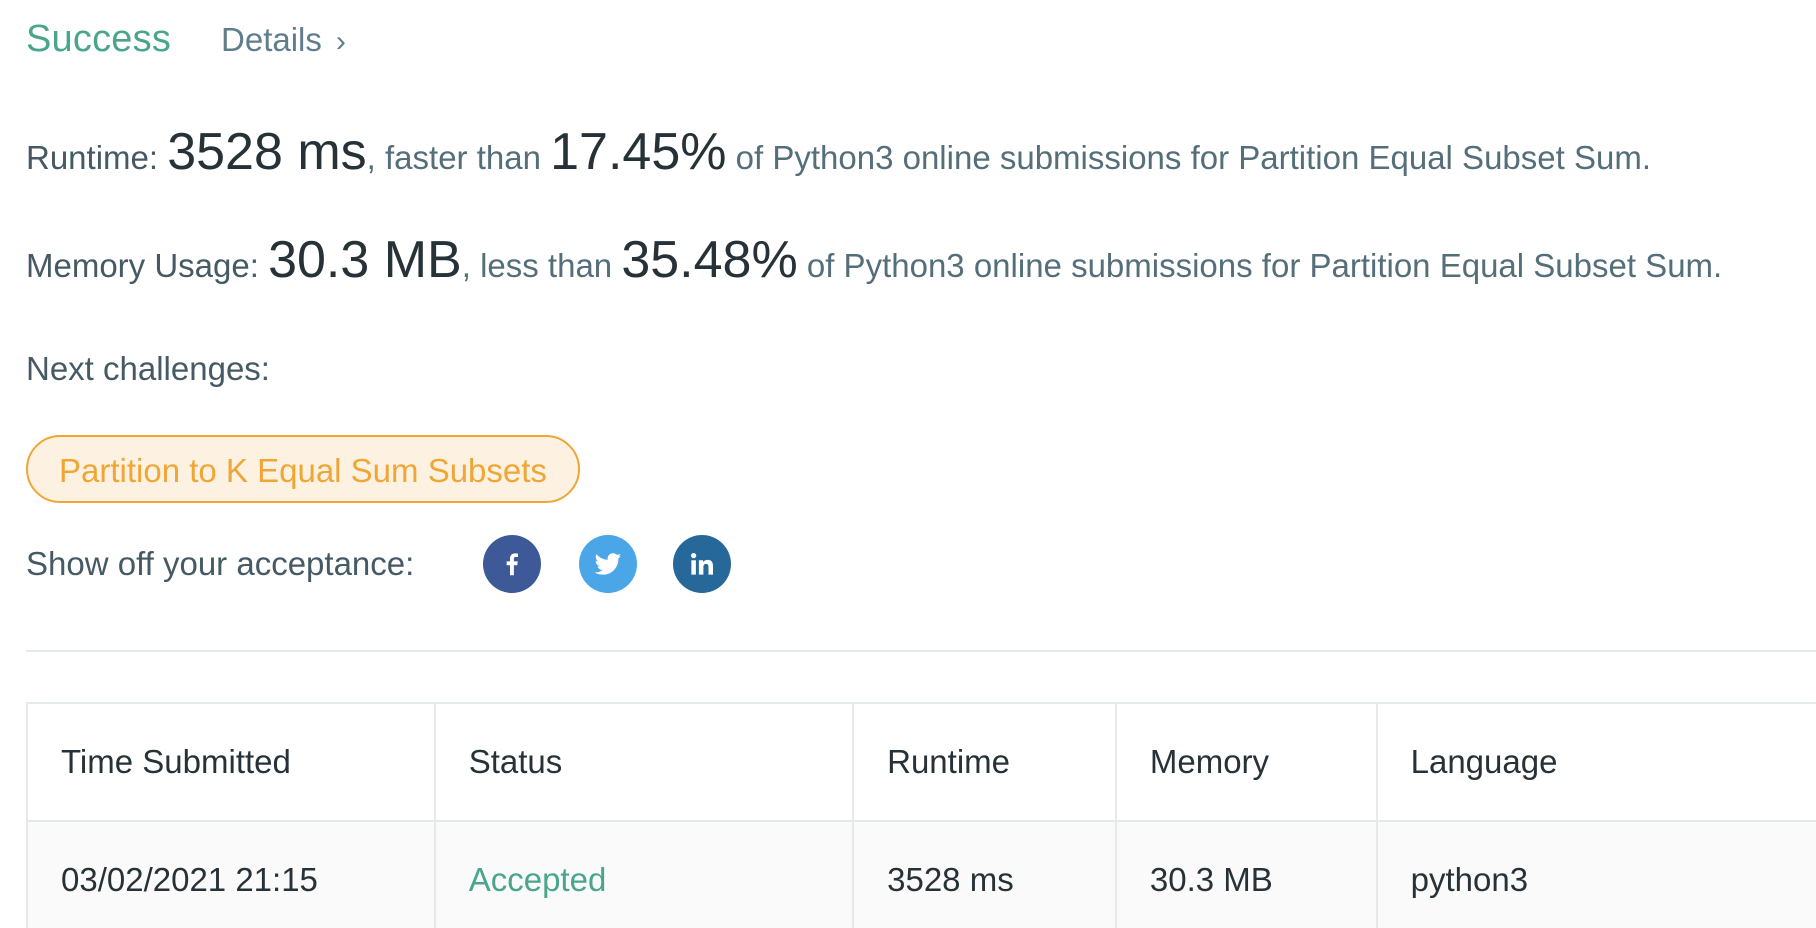 The height and width of the screenshot is (928, 1816). What do you see at coordinates (541, 265) in the screenshot?
I see `memory-comparison: , less than` at bounding box center [541, 265].